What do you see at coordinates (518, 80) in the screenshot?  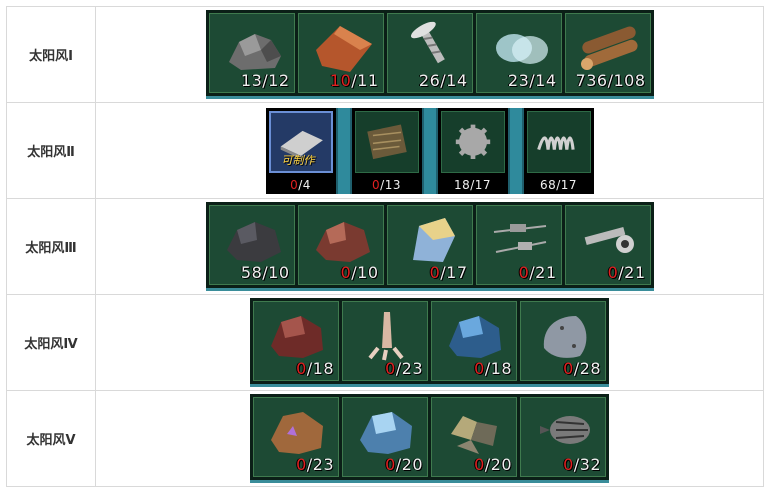 I see `owned-count: 23` at bounding box center [518, 80].